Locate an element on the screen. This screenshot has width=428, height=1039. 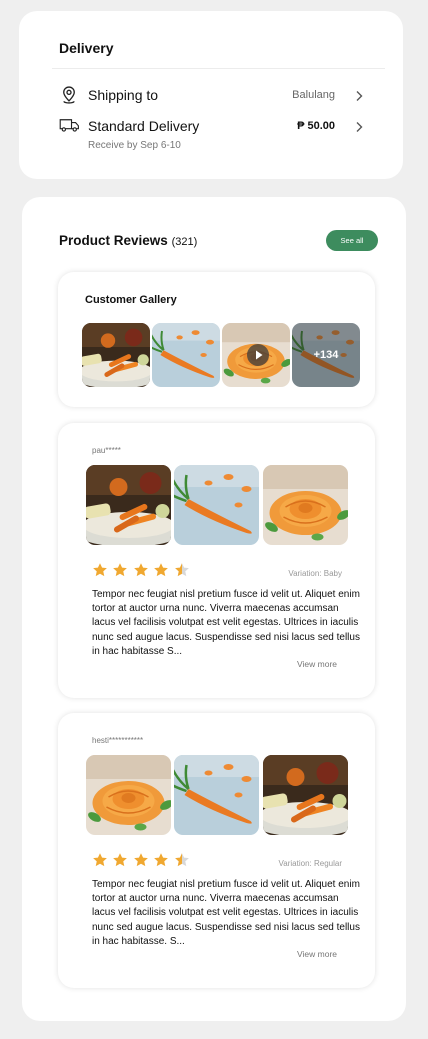
receive-note: Receive by Sep 6-10 is located at coordinates (134, 145).